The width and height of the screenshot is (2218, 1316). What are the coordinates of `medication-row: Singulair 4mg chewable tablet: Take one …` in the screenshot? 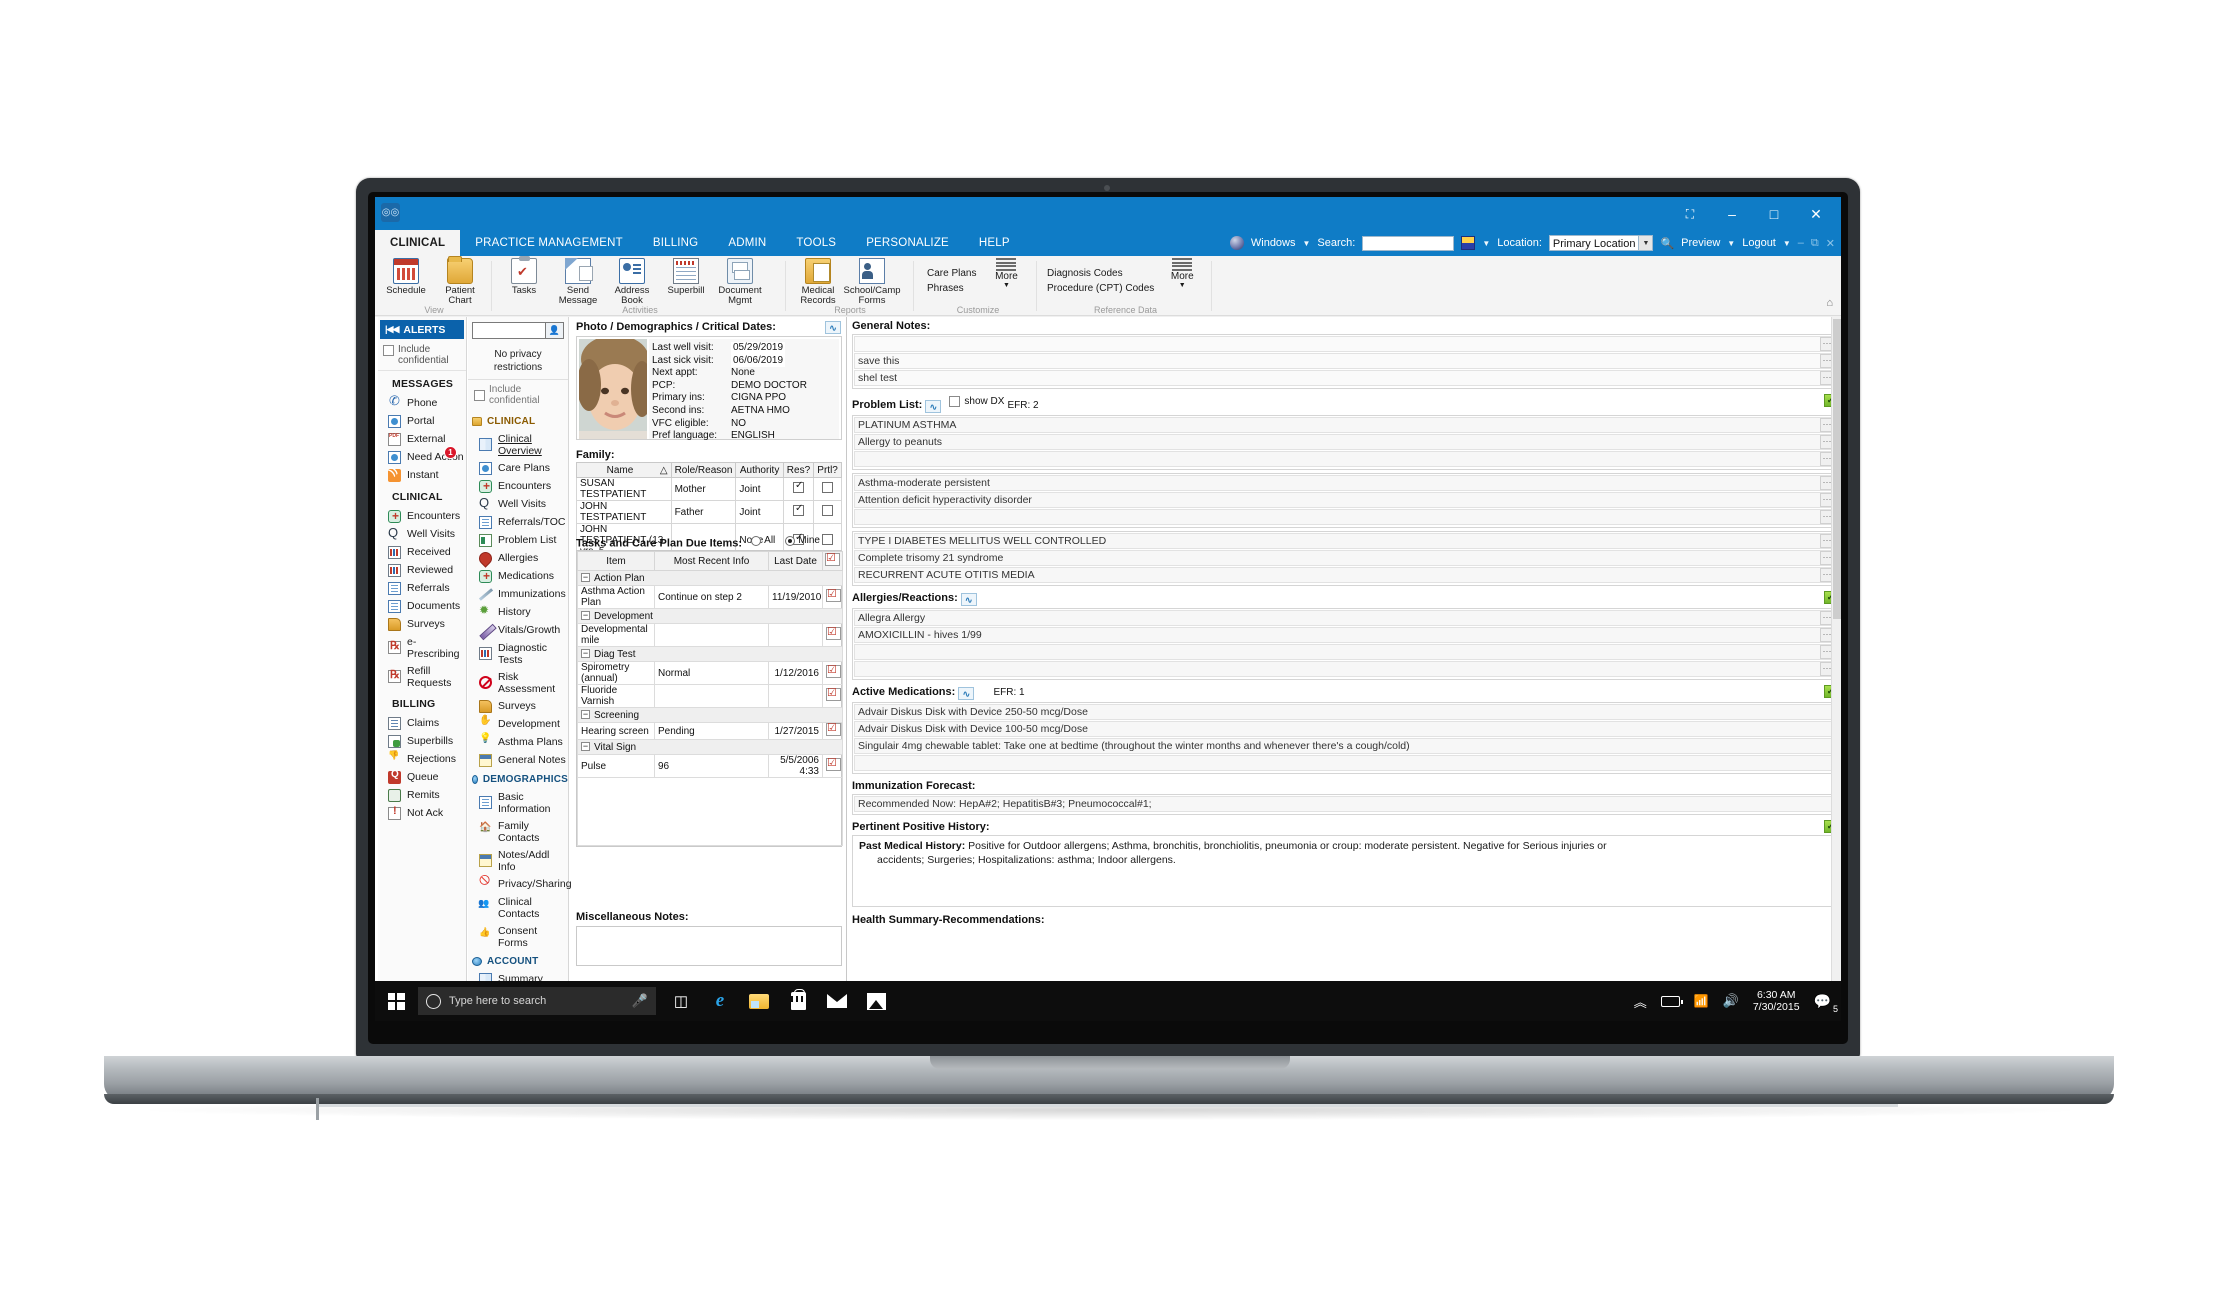 It's located at (1344, 746).